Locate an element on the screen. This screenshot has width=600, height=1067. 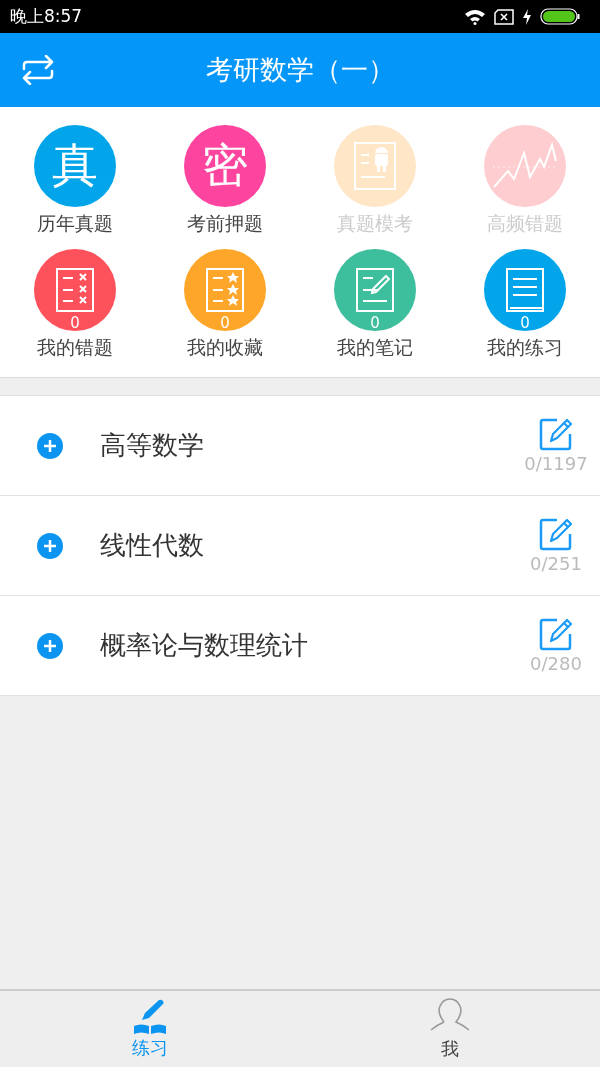
icon-glyph: 密 is located at coordinates (225, 165).